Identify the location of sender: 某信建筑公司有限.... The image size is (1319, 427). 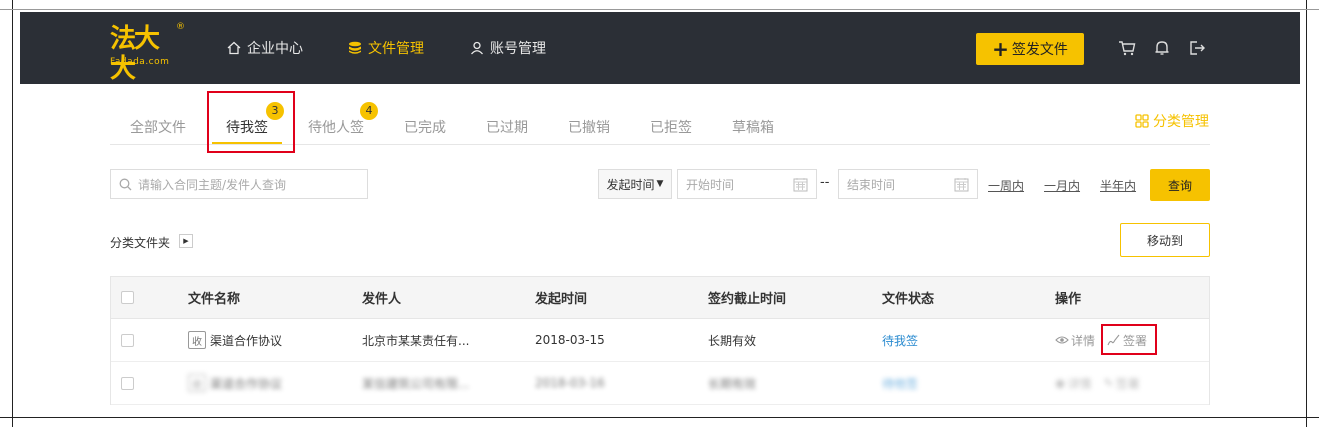
(416, 383).